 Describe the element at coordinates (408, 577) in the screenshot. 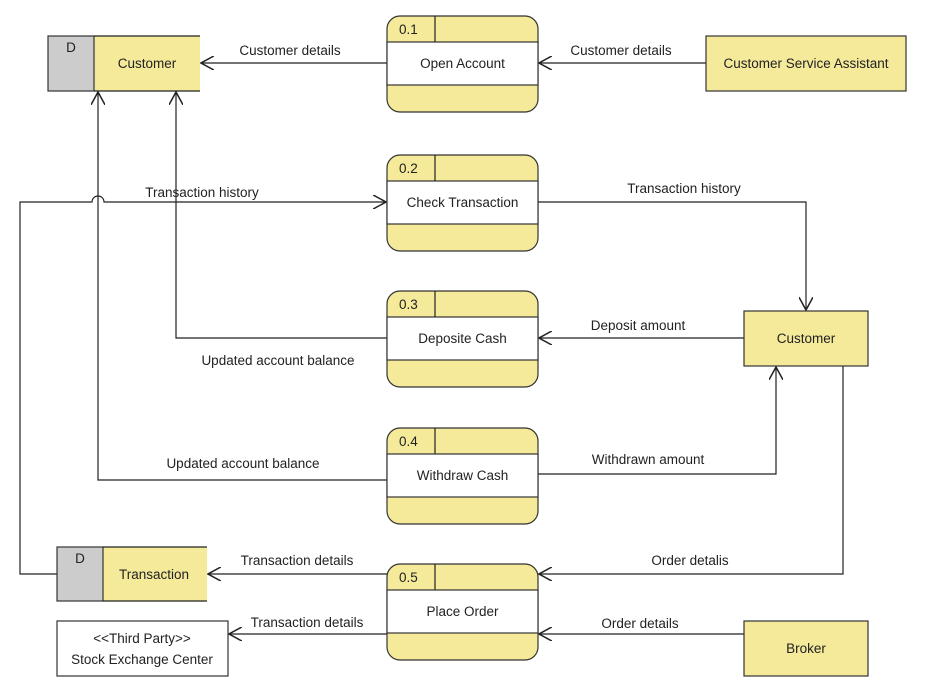

I see `process-number: 0.5` at that location.